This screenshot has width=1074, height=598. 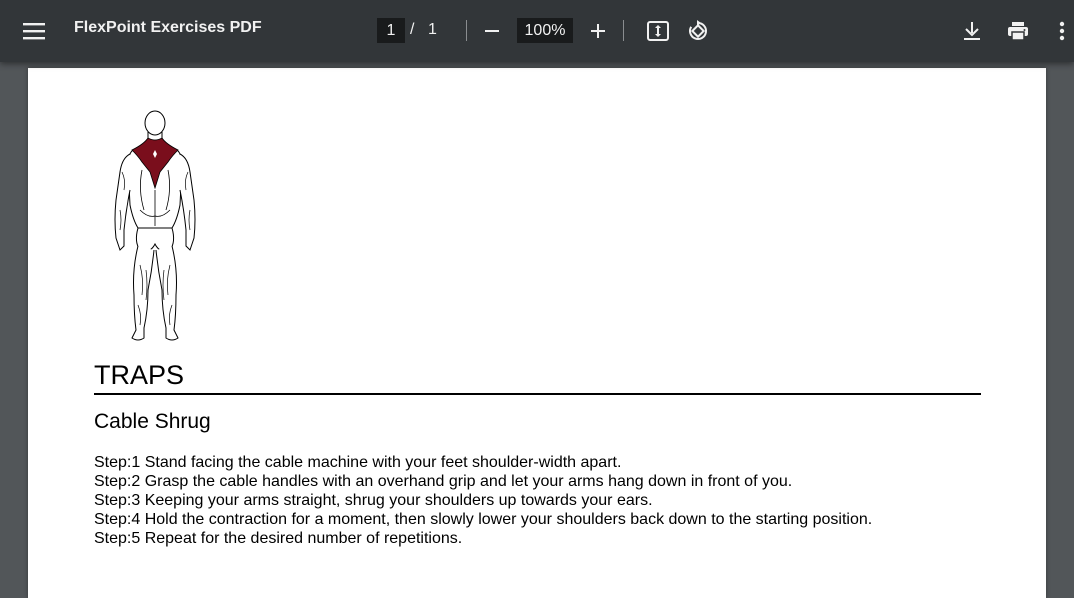 I want to click on print-button, so click(x=1018, y=31).